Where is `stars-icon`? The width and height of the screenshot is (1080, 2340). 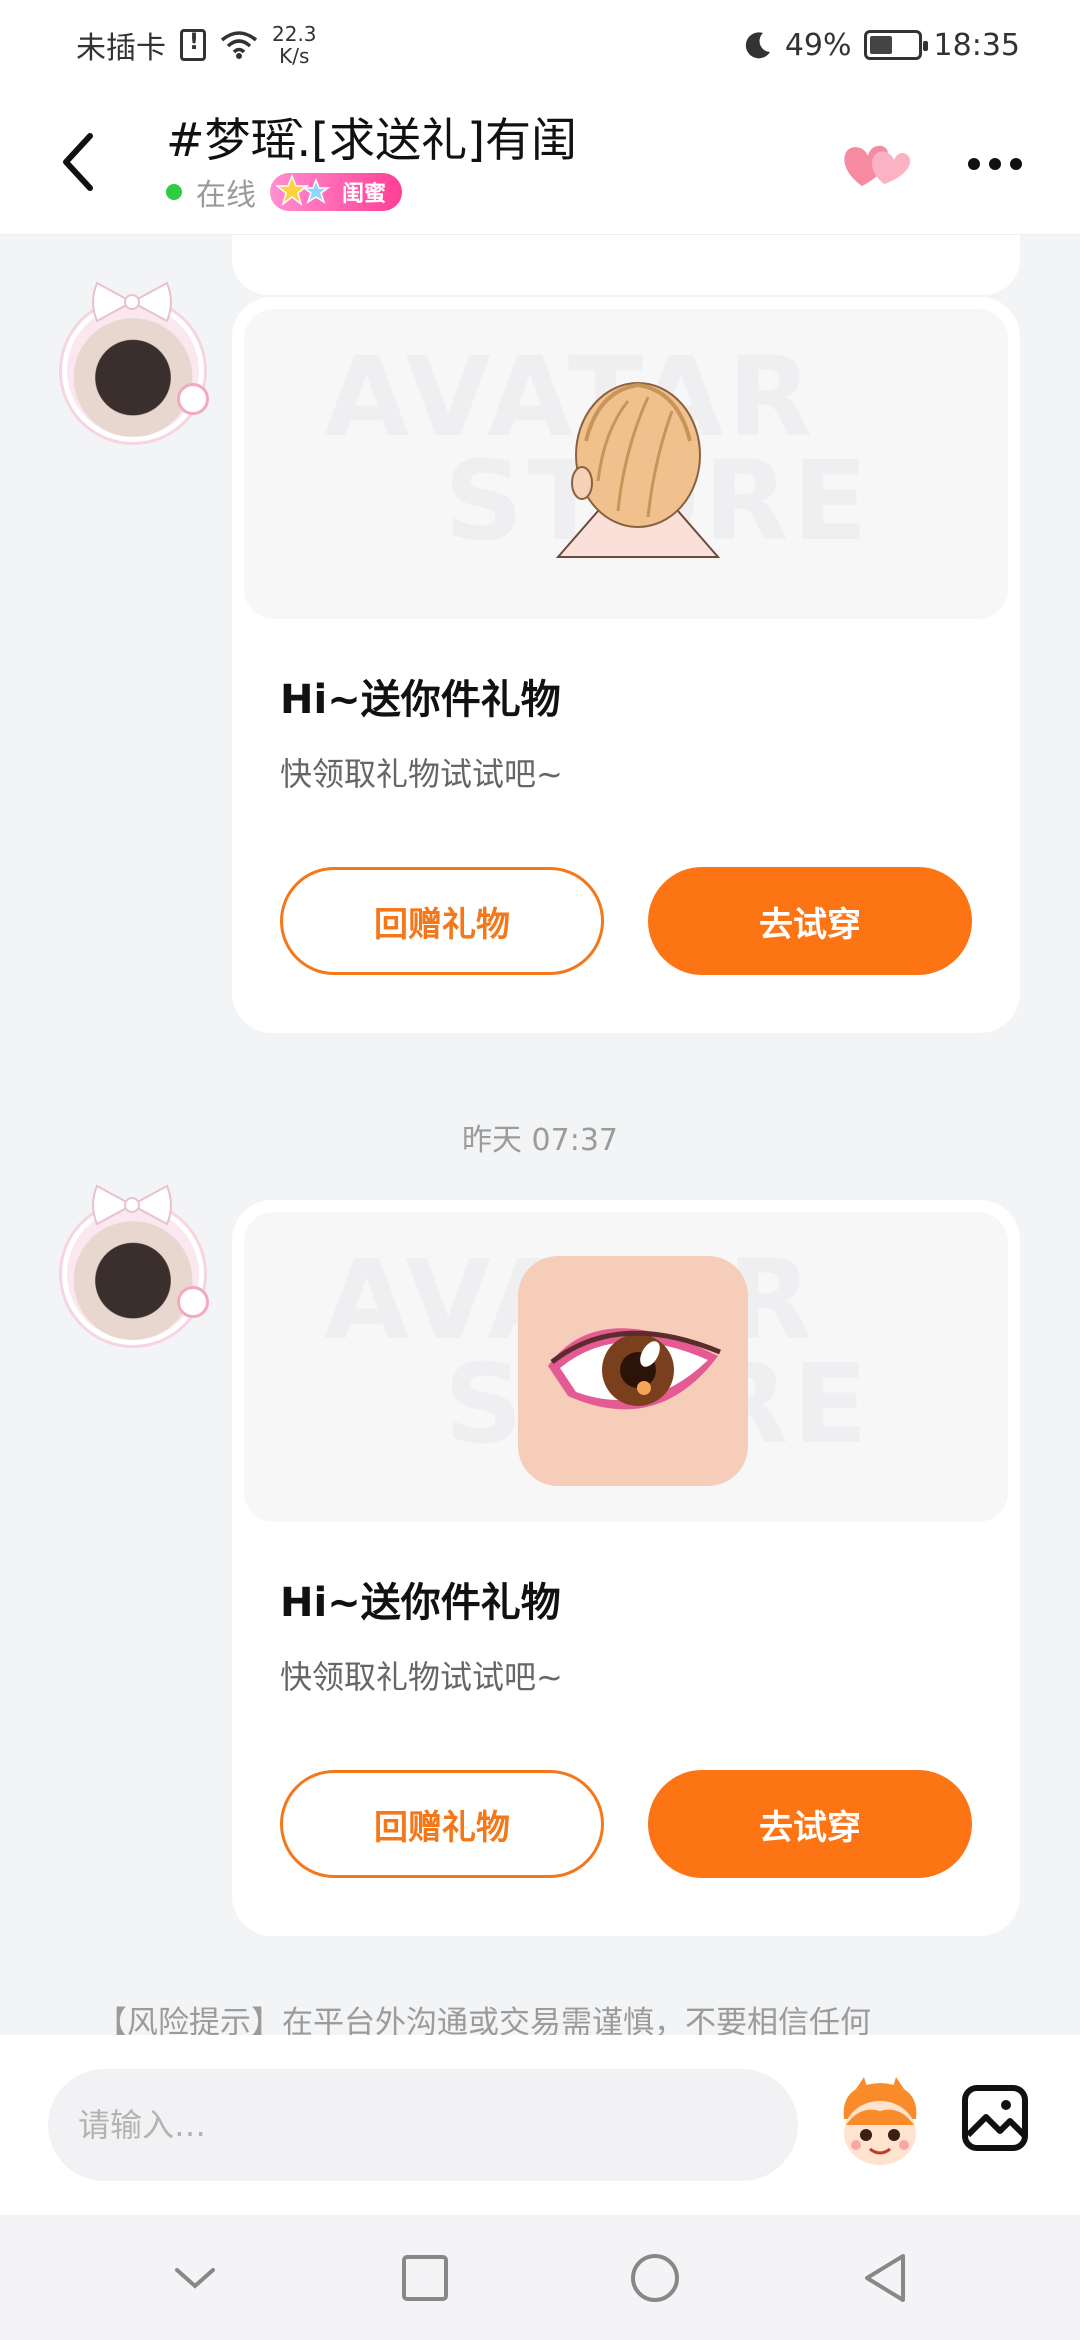 stars-icon is located at coordinates (303, 190).